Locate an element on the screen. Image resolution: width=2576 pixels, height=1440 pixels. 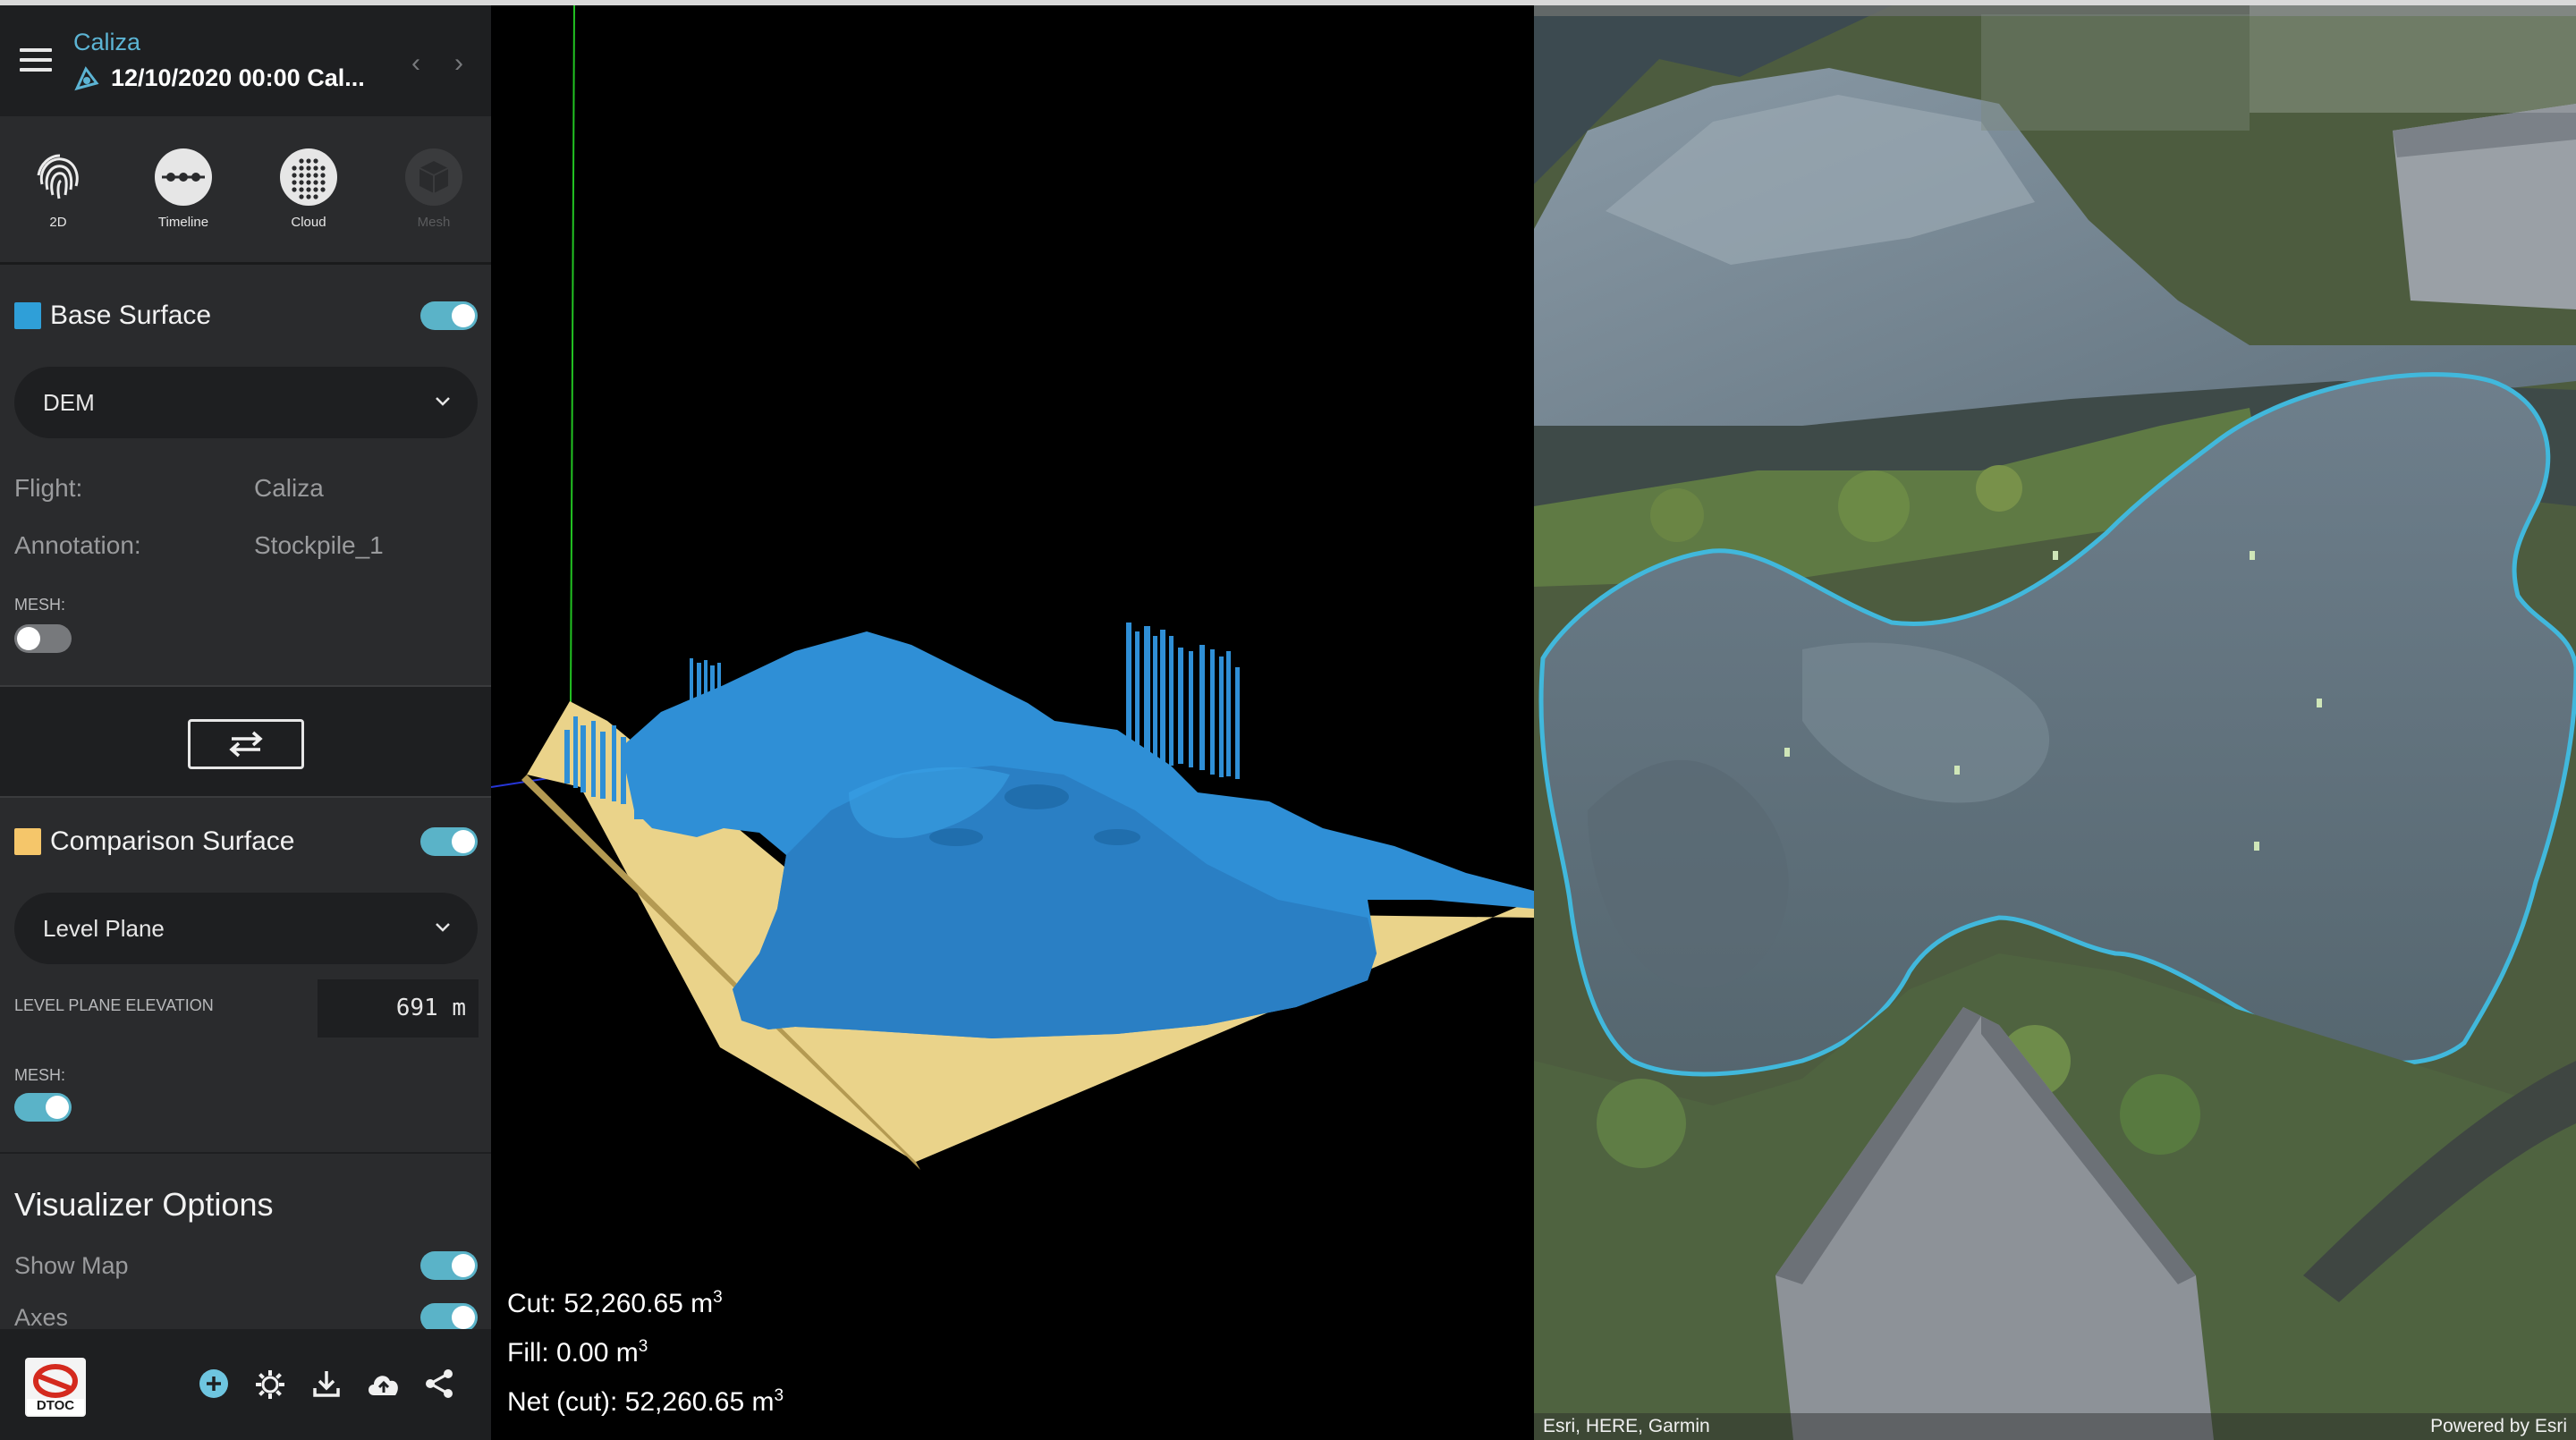
fill-unit-exponent: 3 is located at coordinates (643, 1347).